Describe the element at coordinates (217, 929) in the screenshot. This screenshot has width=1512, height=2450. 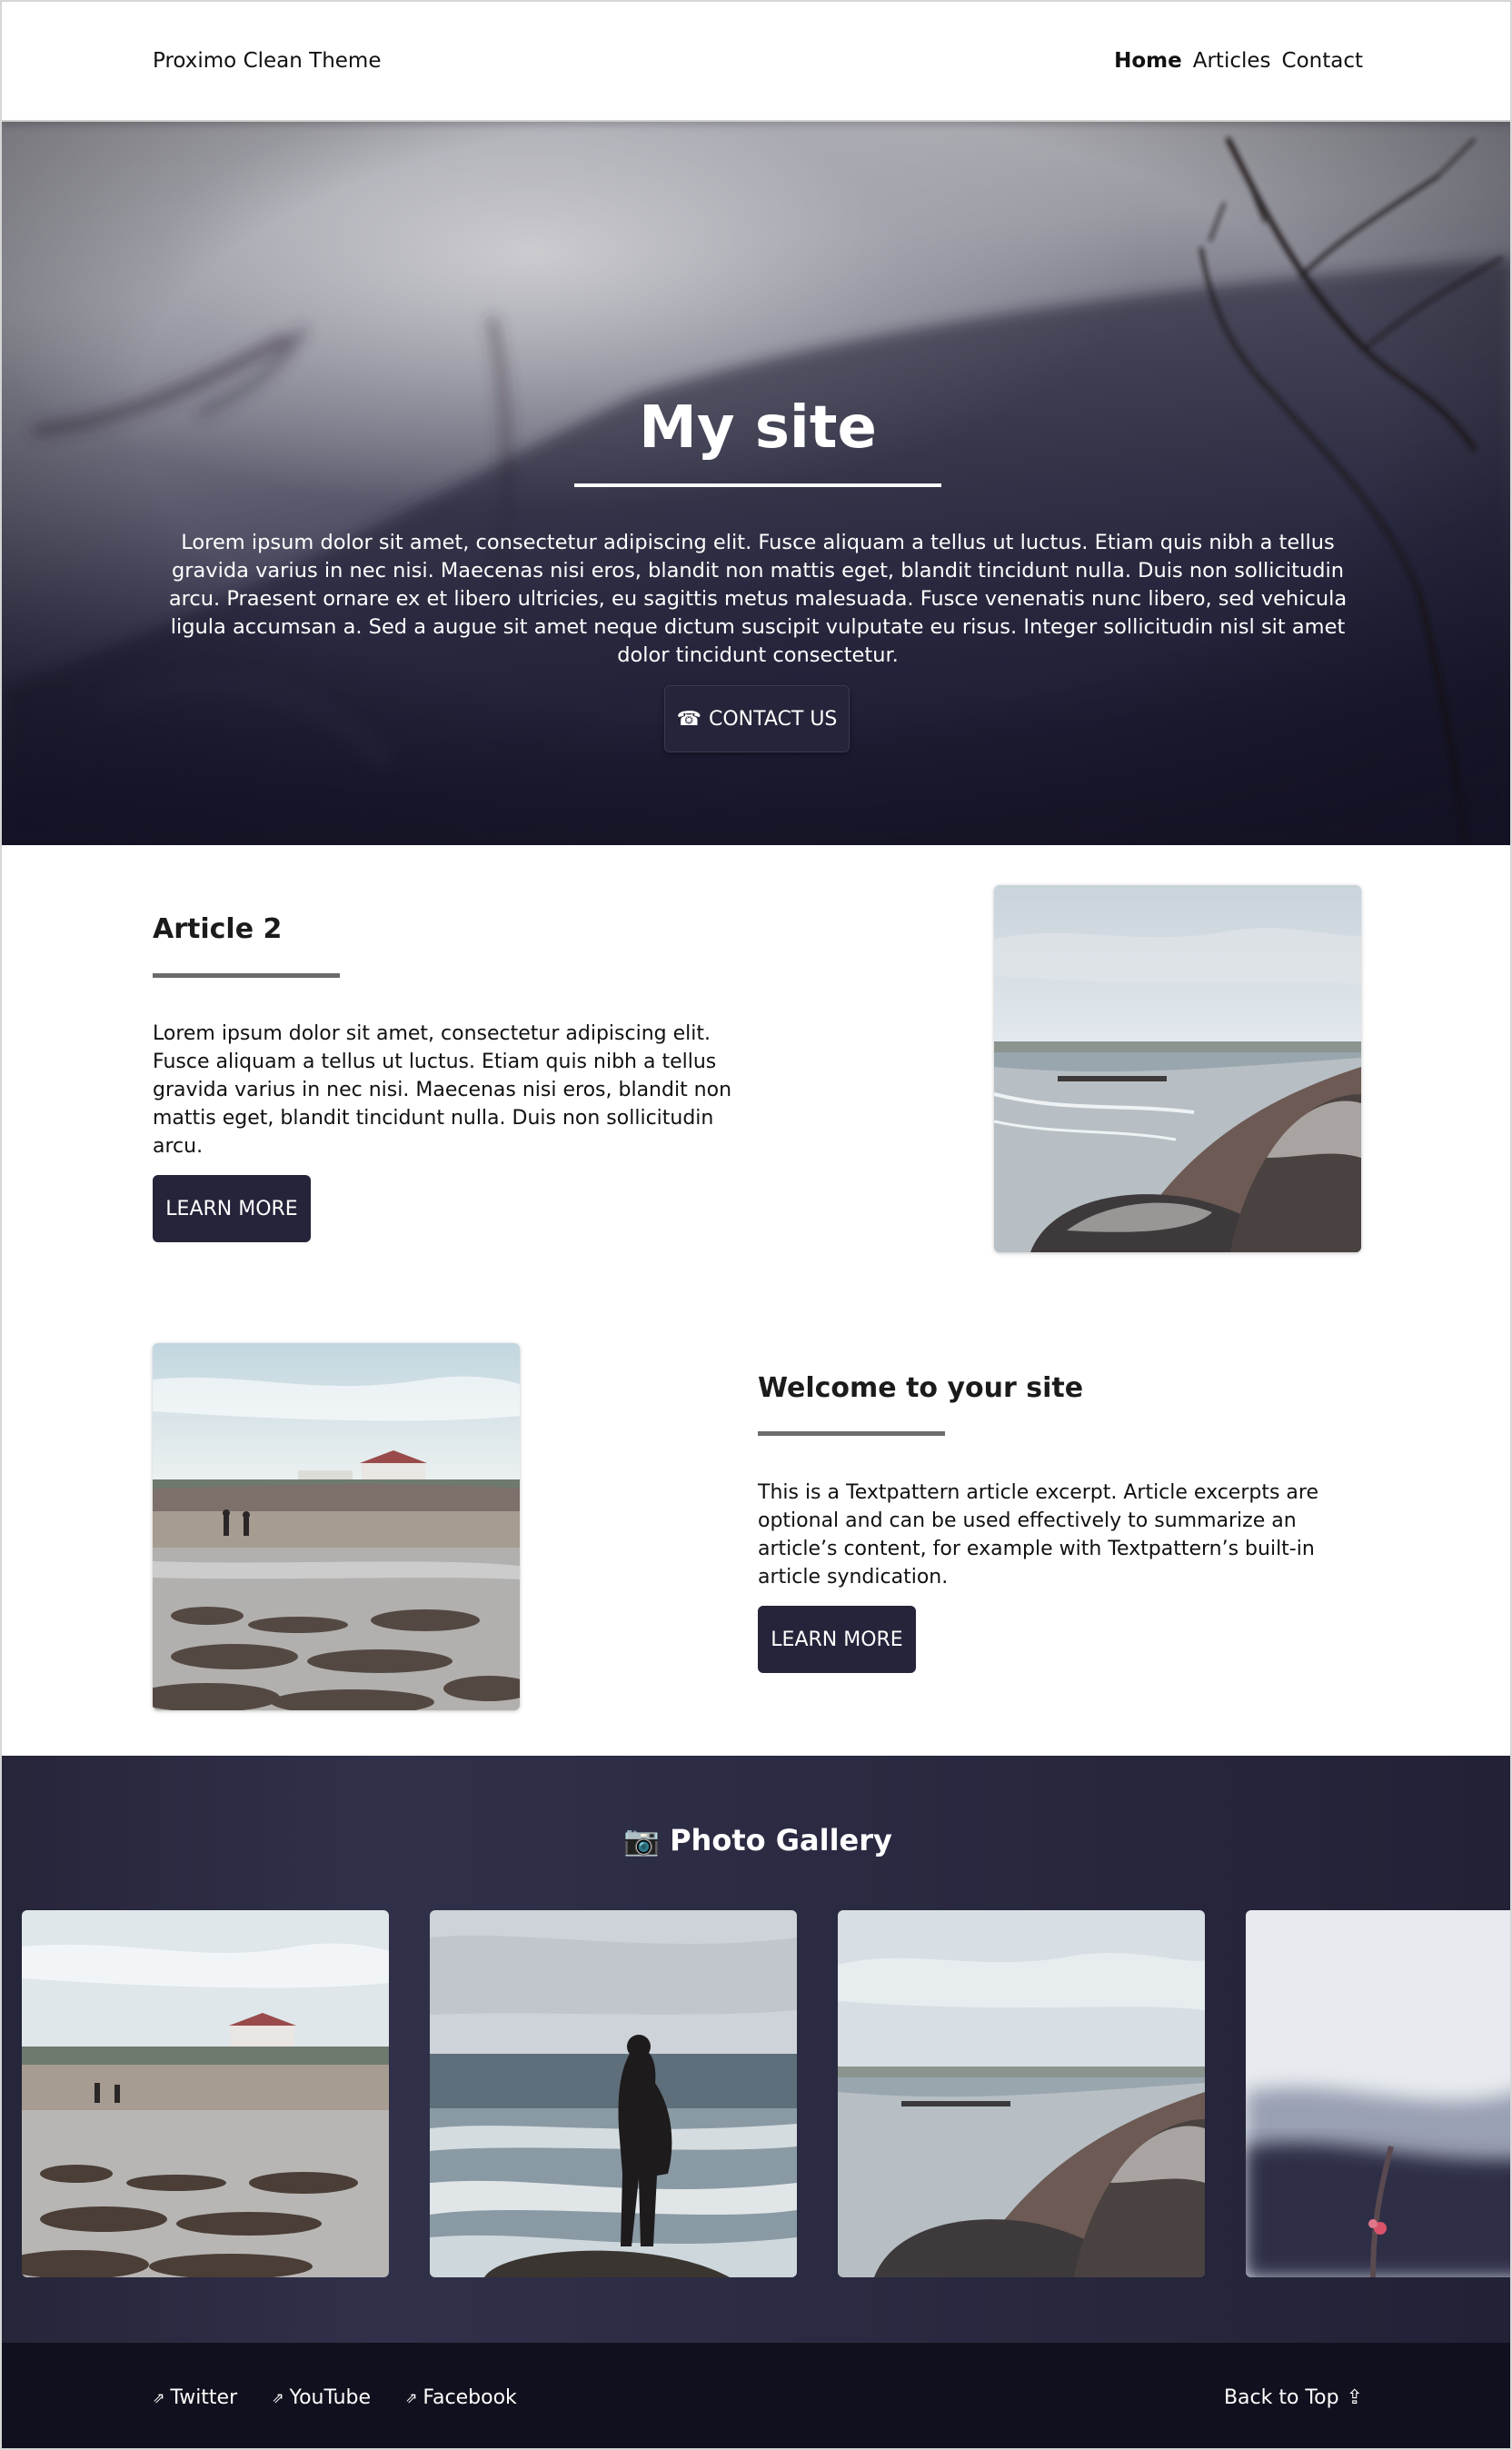
I see `article-2-title: Article 2` at that location.